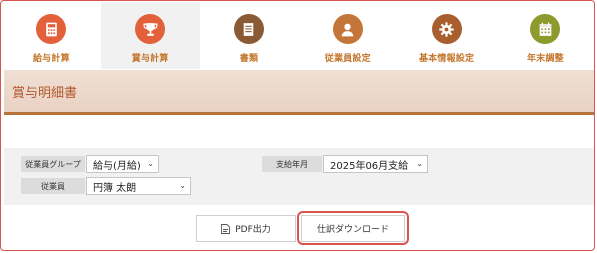  I want to click on employee-group-value: 給与(月給), so click(117, 166).